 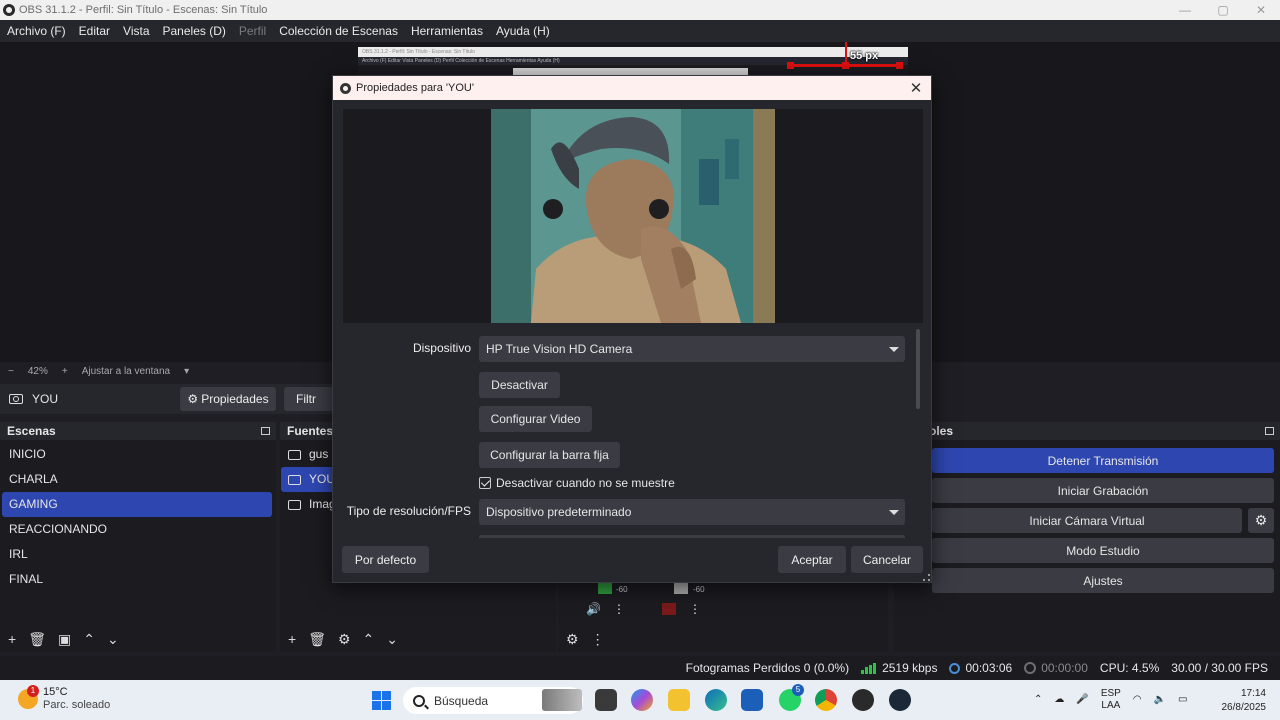 What do you see at coordinates (679, 700) in the screenshot?
I see `file-explorer-icon` at bounding box center [679, 700].